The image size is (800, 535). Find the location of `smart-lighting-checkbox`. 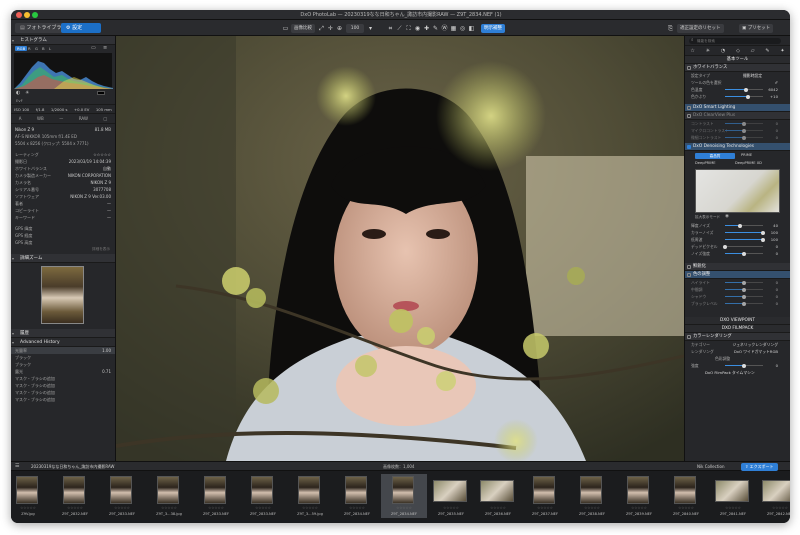

smart-lighting-checkbox is located at coordinates (689, 108).